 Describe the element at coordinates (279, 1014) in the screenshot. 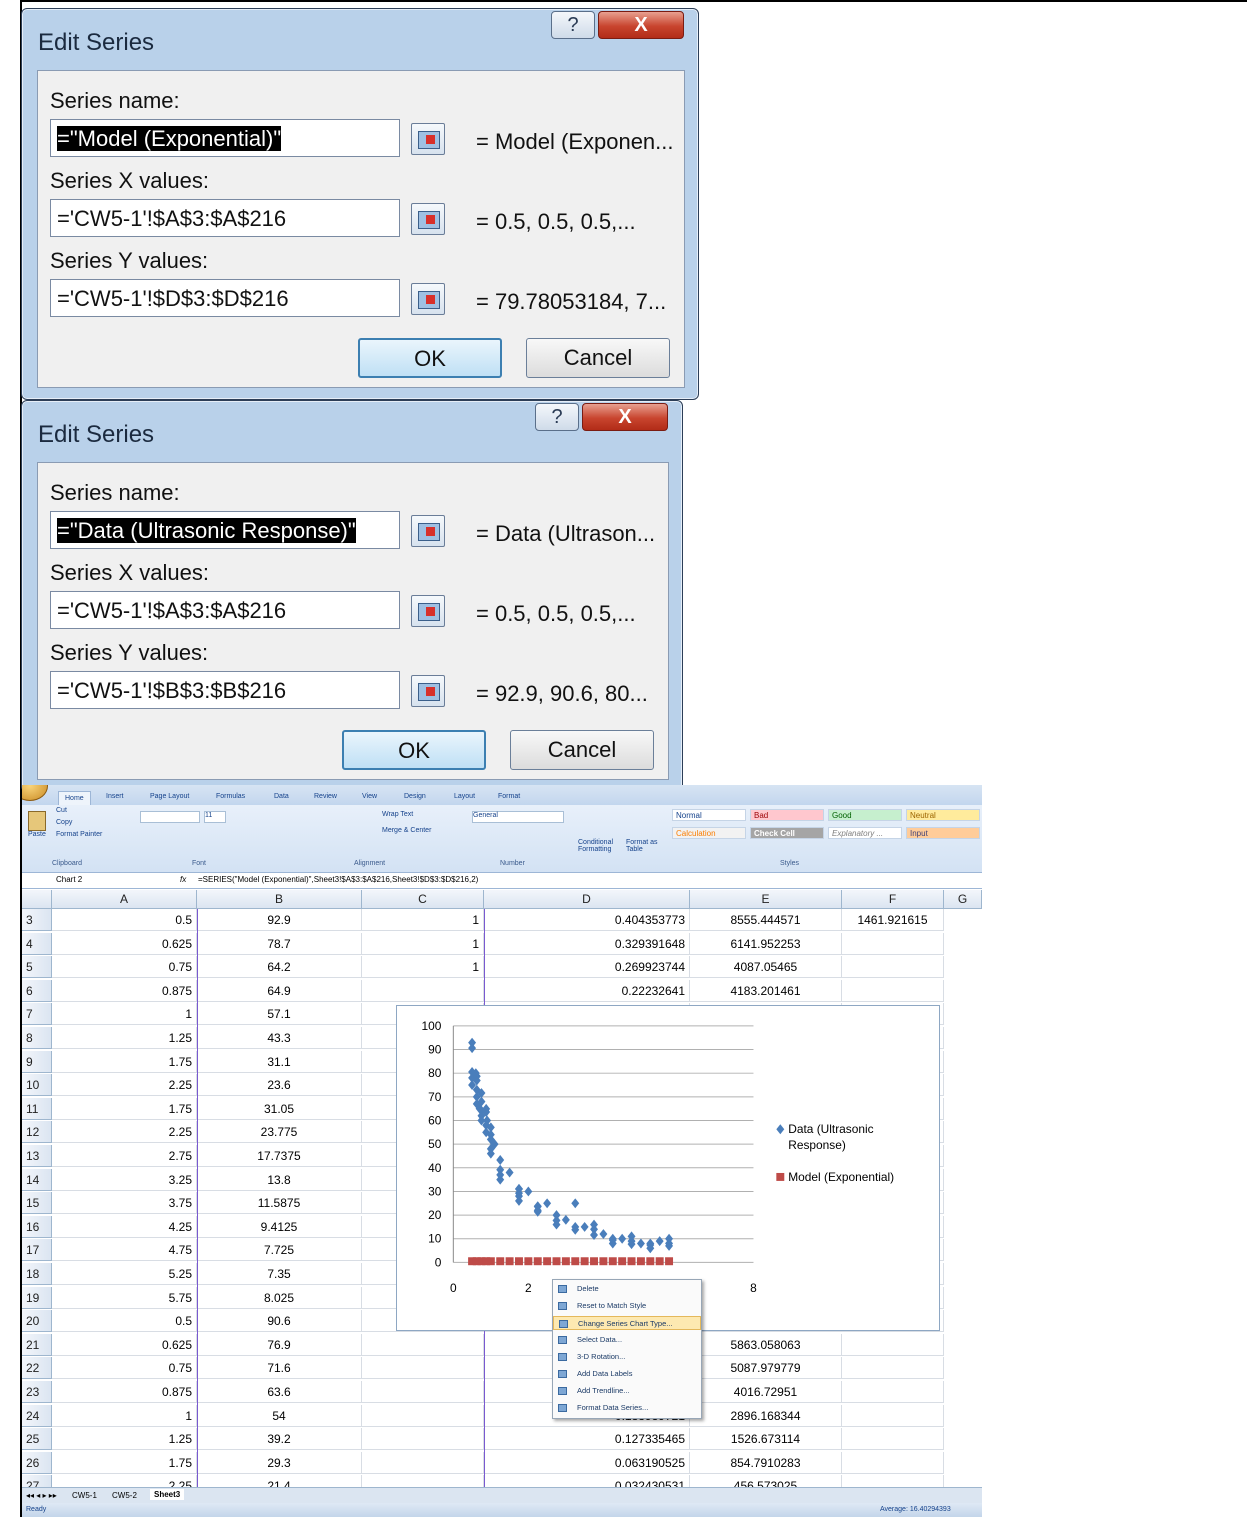

I see `cell-b: 57.1` at that location.